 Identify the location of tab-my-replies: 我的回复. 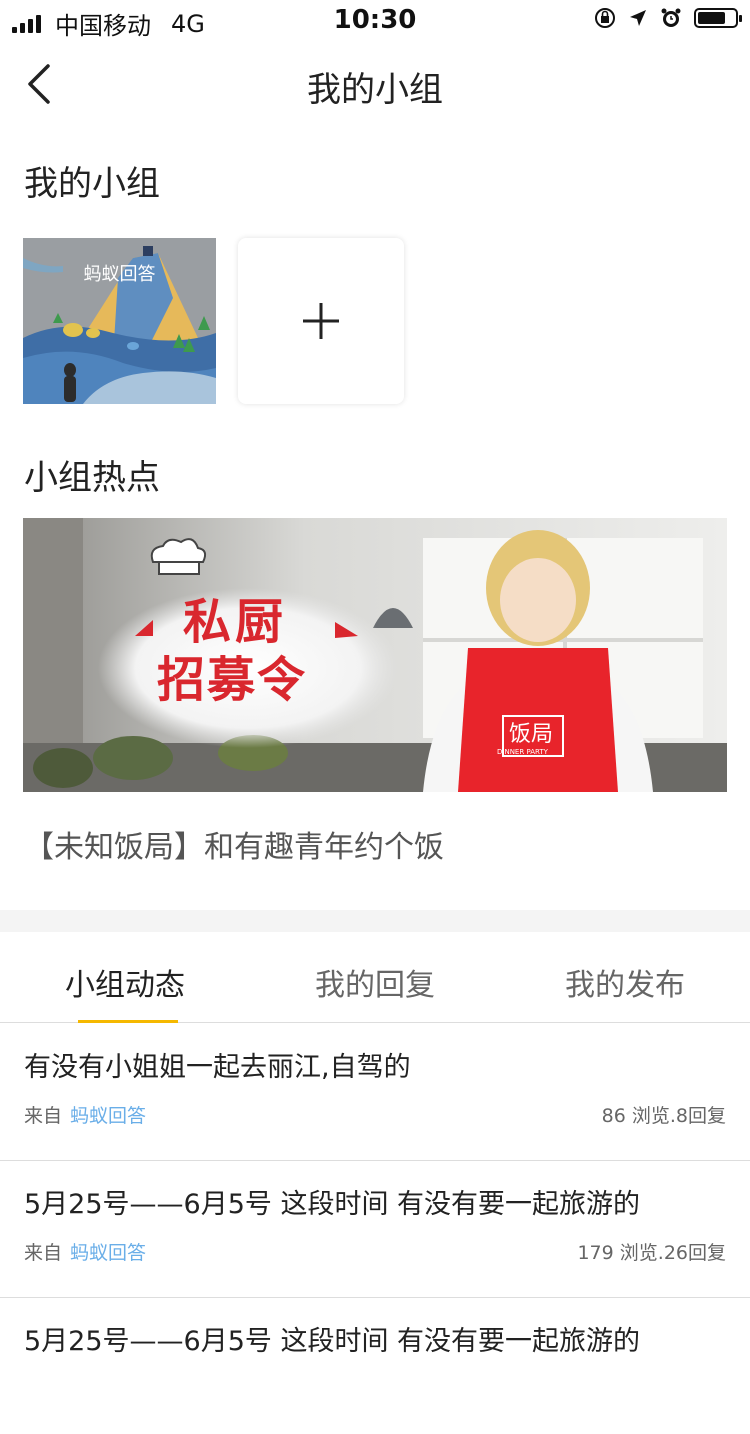
(375, 982).